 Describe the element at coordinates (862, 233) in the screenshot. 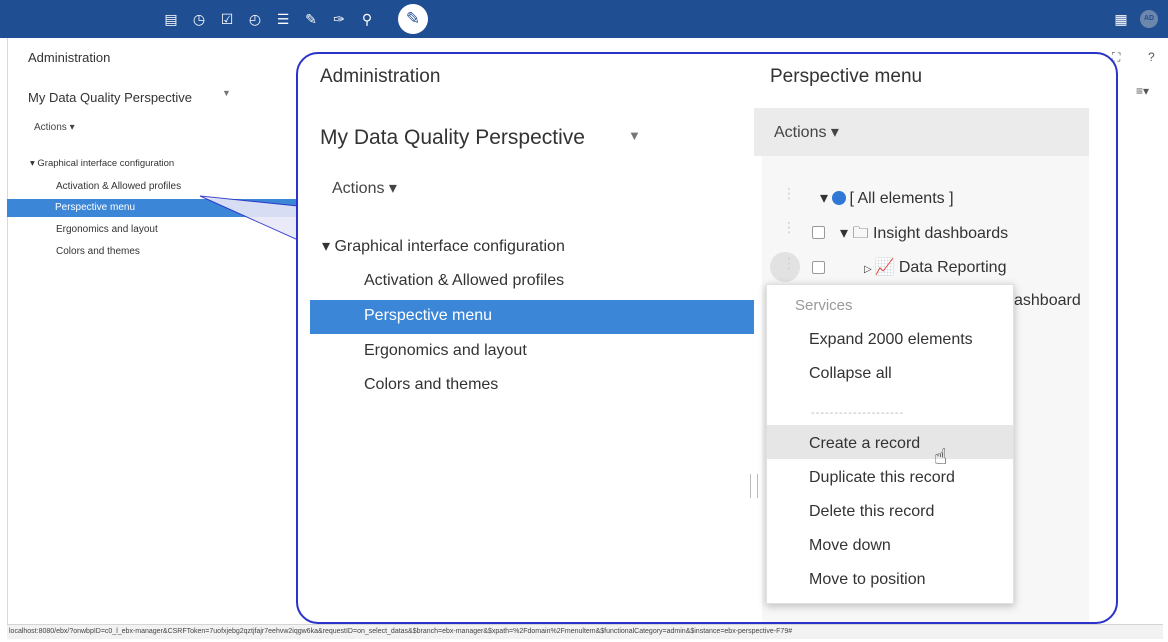

I see `folder-icon: 🗀` at that location.